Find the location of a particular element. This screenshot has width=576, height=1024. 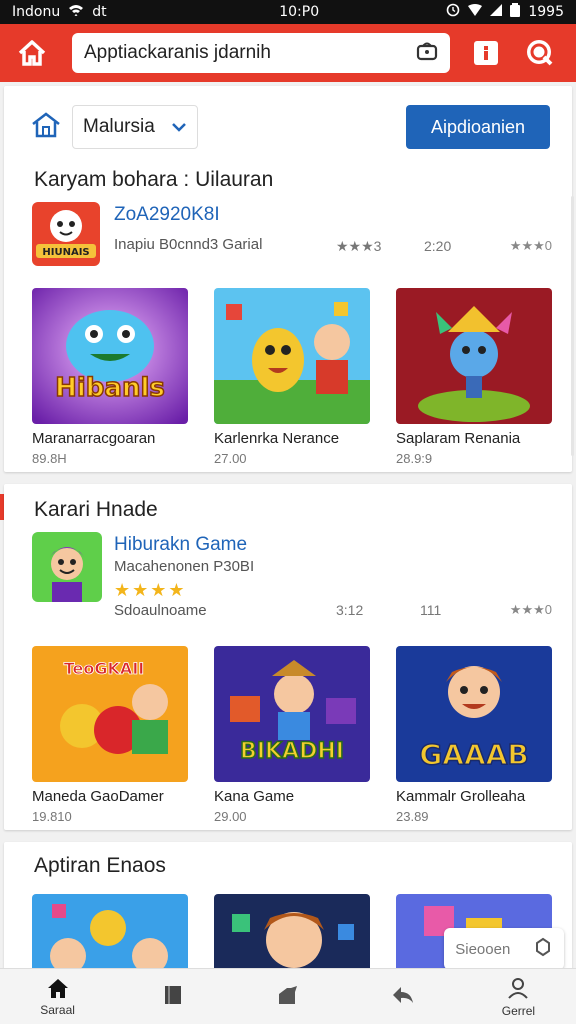

profile-icon is located at coordinates (518, 988).